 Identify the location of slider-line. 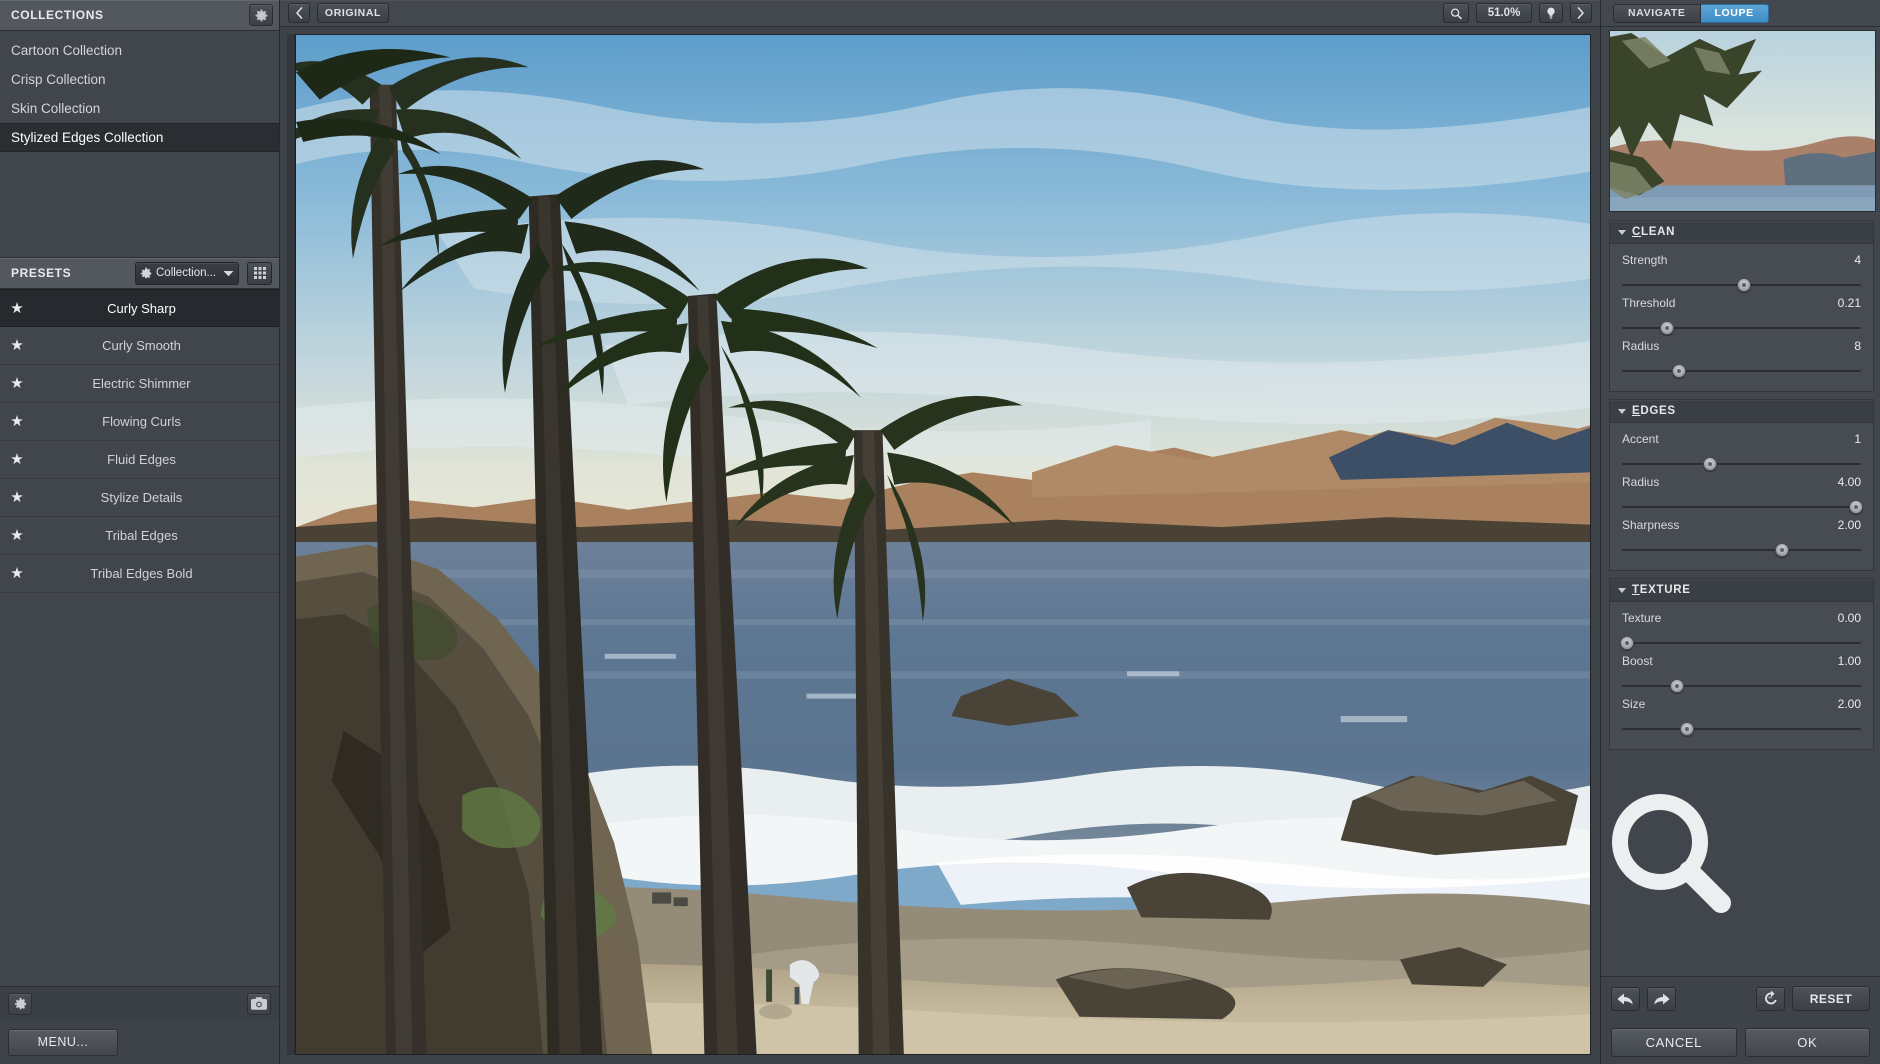
(1741, 328).